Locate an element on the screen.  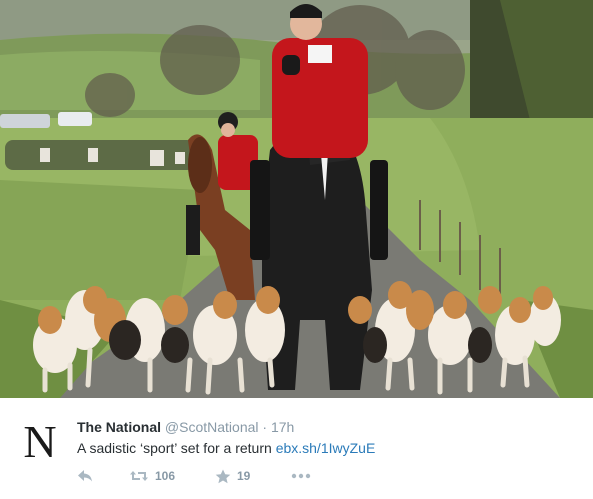
tweet-timestamp: 17h is located at coordinates (282, 427).